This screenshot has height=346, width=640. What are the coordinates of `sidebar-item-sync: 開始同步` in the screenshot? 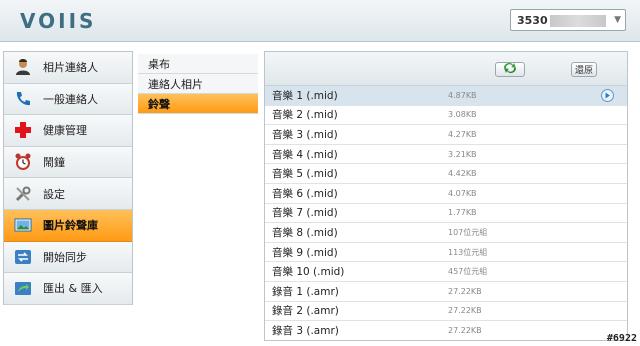 It's located at (68, 257).